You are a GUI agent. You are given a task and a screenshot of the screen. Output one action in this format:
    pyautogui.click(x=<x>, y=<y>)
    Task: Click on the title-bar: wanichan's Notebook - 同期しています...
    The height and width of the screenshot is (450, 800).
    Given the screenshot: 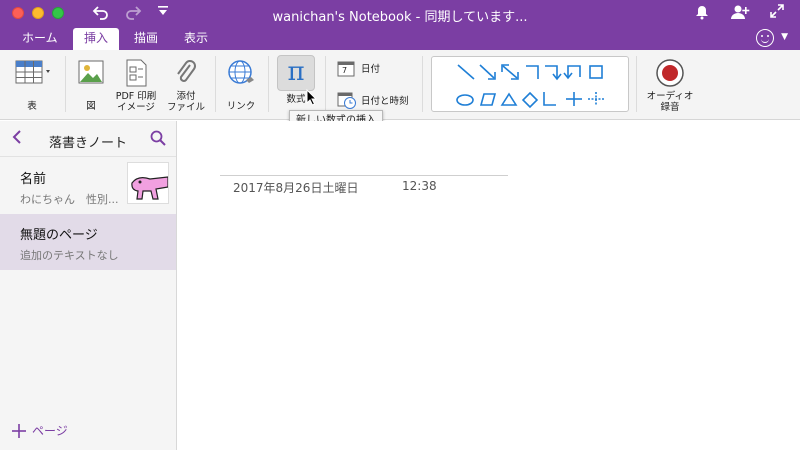 What is the action you would take?
    pyautogui.click(x=400, y=14)
    